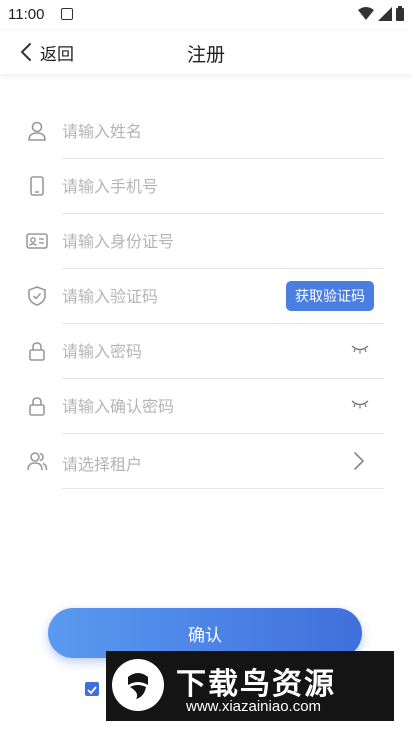 The image size is (412, 732). What do you see at coordinates (37, 296) in the screenshot?
I see `shield-icon` at bounding box center [37, 296].